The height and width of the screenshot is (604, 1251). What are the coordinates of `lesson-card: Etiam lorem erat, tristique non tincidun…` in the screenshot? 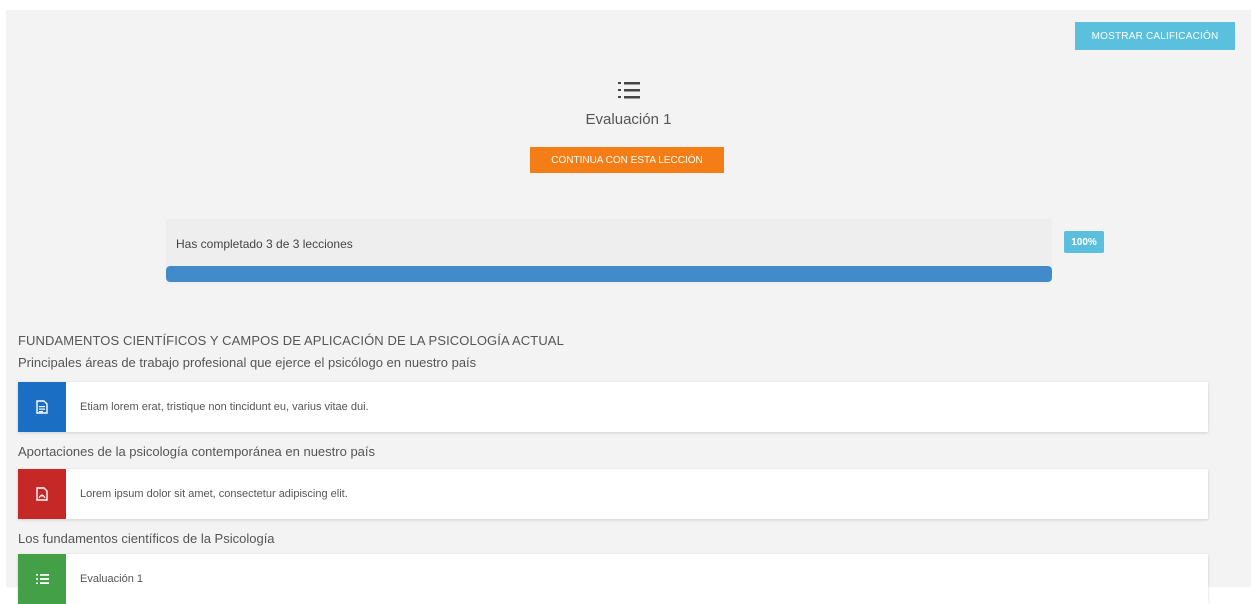 It's located at (613, 407).